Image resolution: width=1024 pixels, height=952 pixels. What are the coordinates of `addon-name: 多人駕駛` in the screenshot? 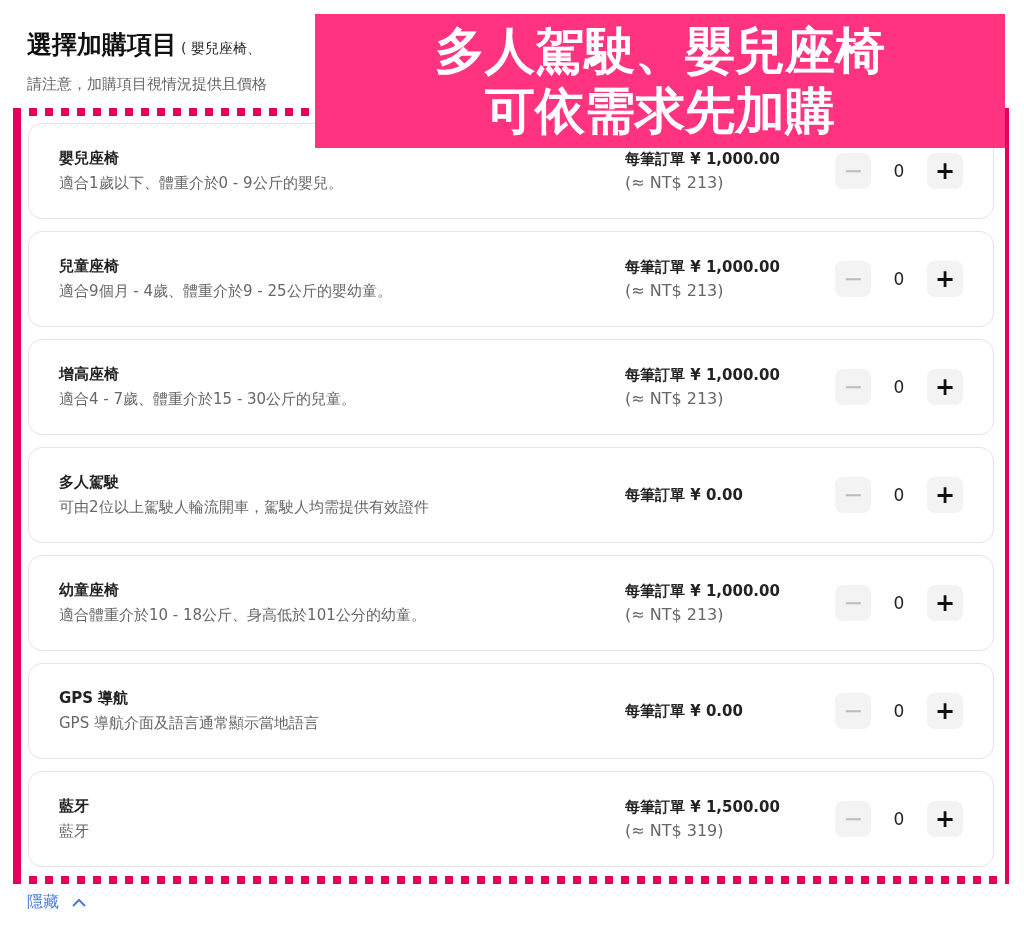 It's located at (89, 482).